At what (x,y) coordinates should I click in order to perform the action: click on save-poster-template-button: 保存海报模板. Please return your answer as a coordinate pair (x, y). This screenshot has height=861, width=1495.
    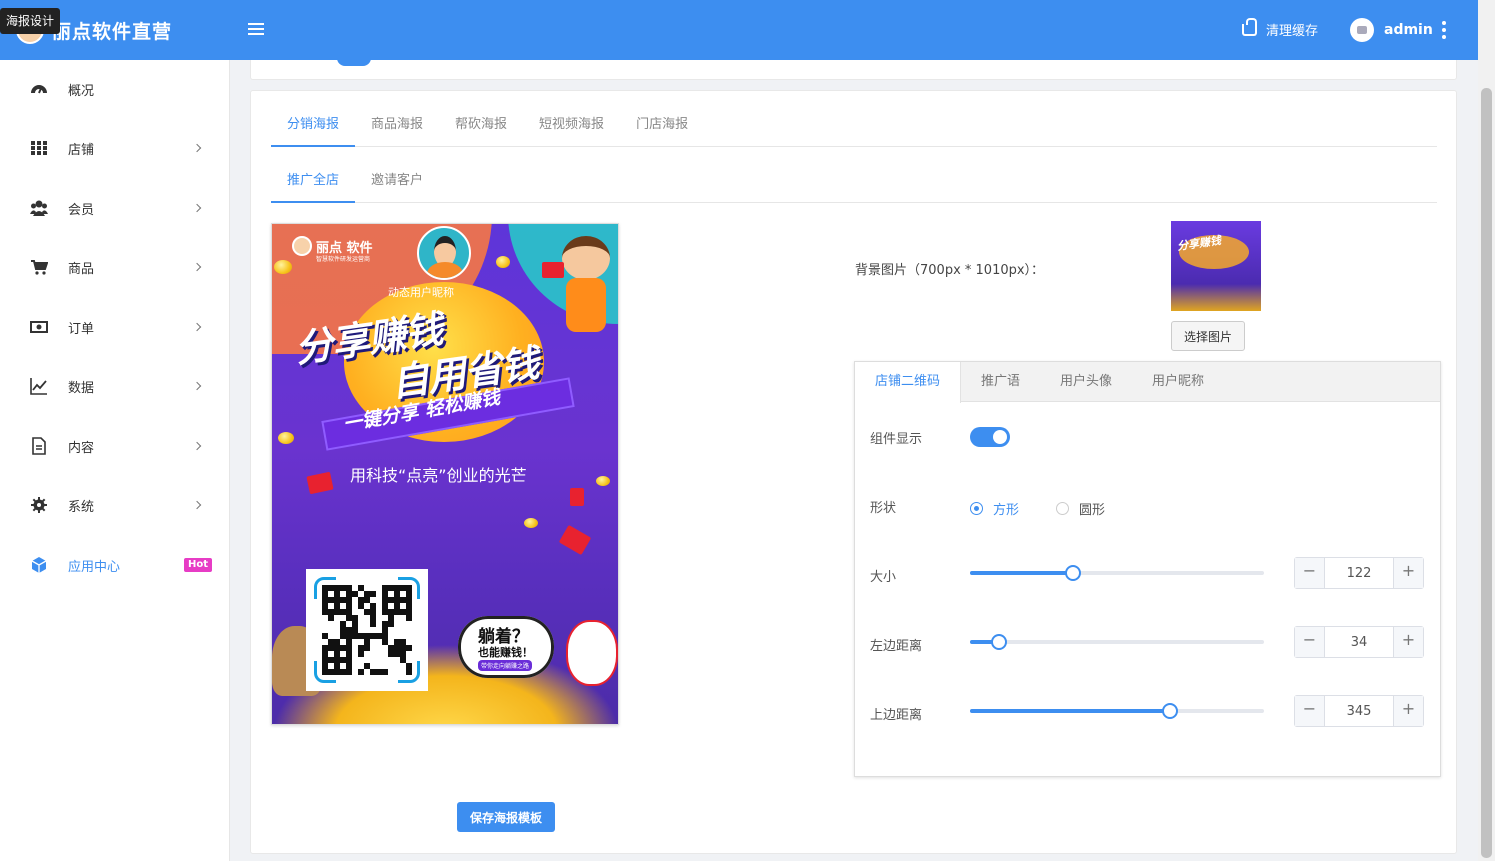
    Looking at the image, I should click on (506, 817).